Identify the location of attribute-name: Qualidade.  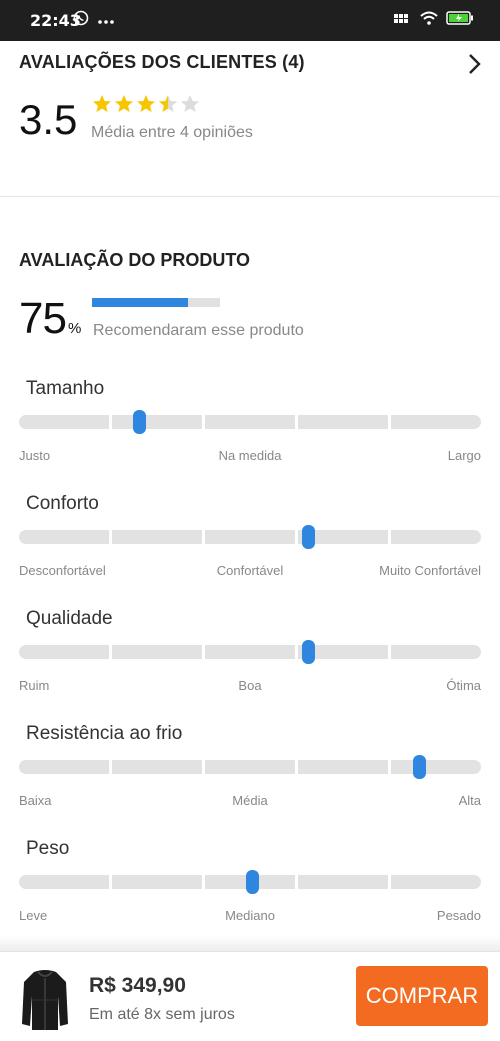
(69, 618).